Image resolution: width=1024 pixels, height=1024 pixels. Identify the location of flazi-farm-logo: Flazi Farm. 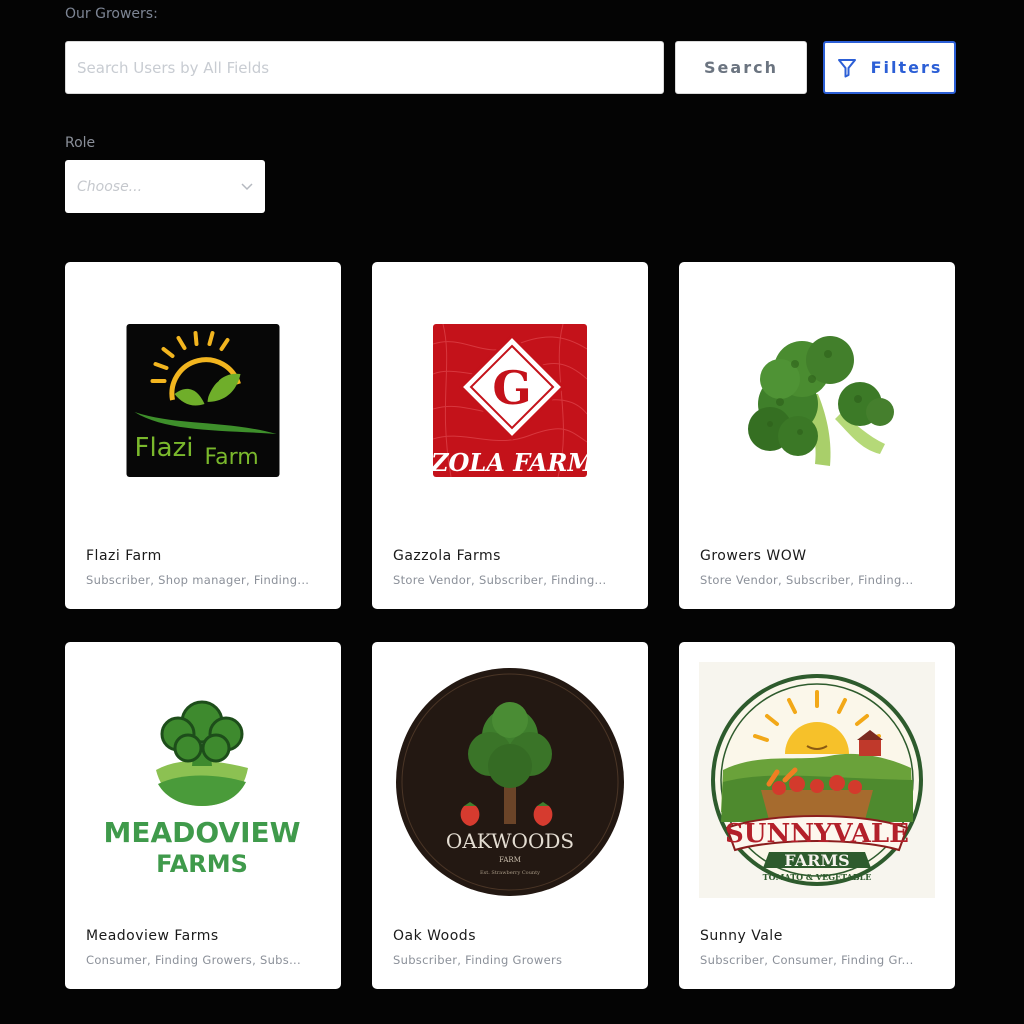
(203, 400).